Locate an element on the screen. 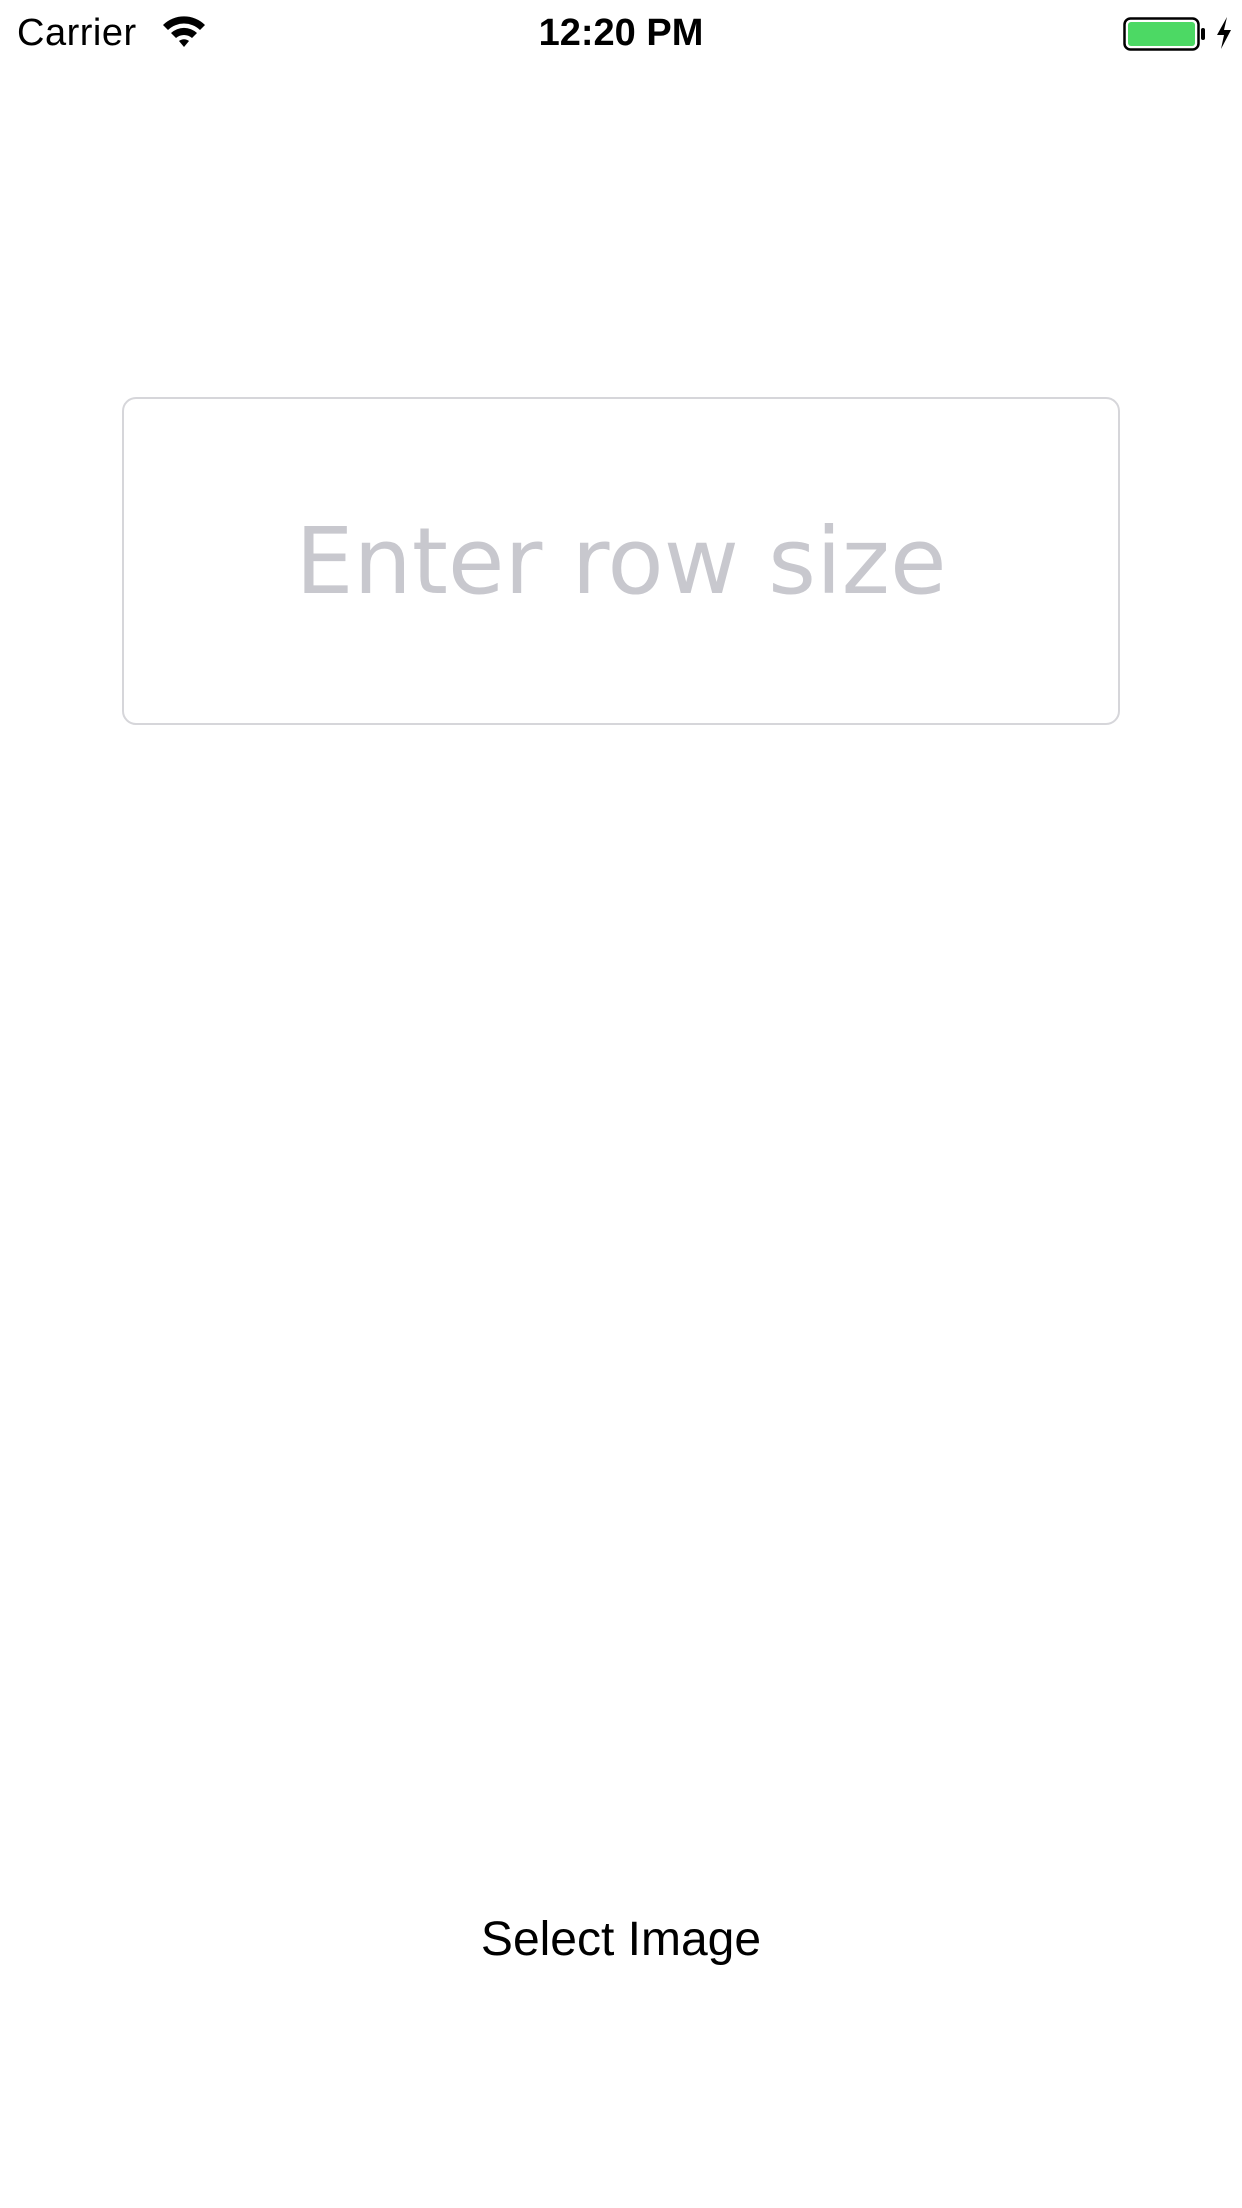 This screenshot has height=2208, width=1242. battery-level-fill is located at coordinates (1161, 34).